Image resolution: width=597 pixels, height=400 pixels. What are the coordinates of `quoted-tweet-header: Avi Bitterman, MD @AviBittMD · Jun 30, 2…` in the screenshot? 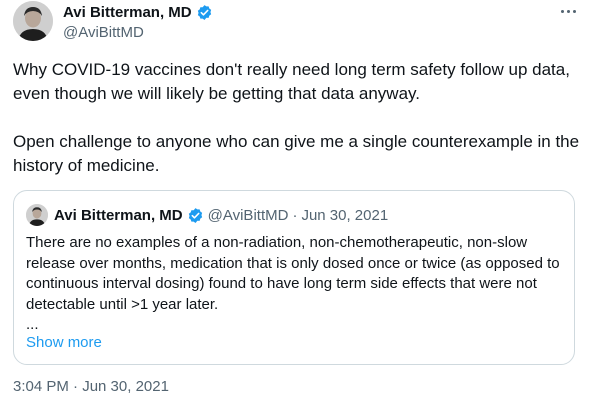 It's located at (207, 215).